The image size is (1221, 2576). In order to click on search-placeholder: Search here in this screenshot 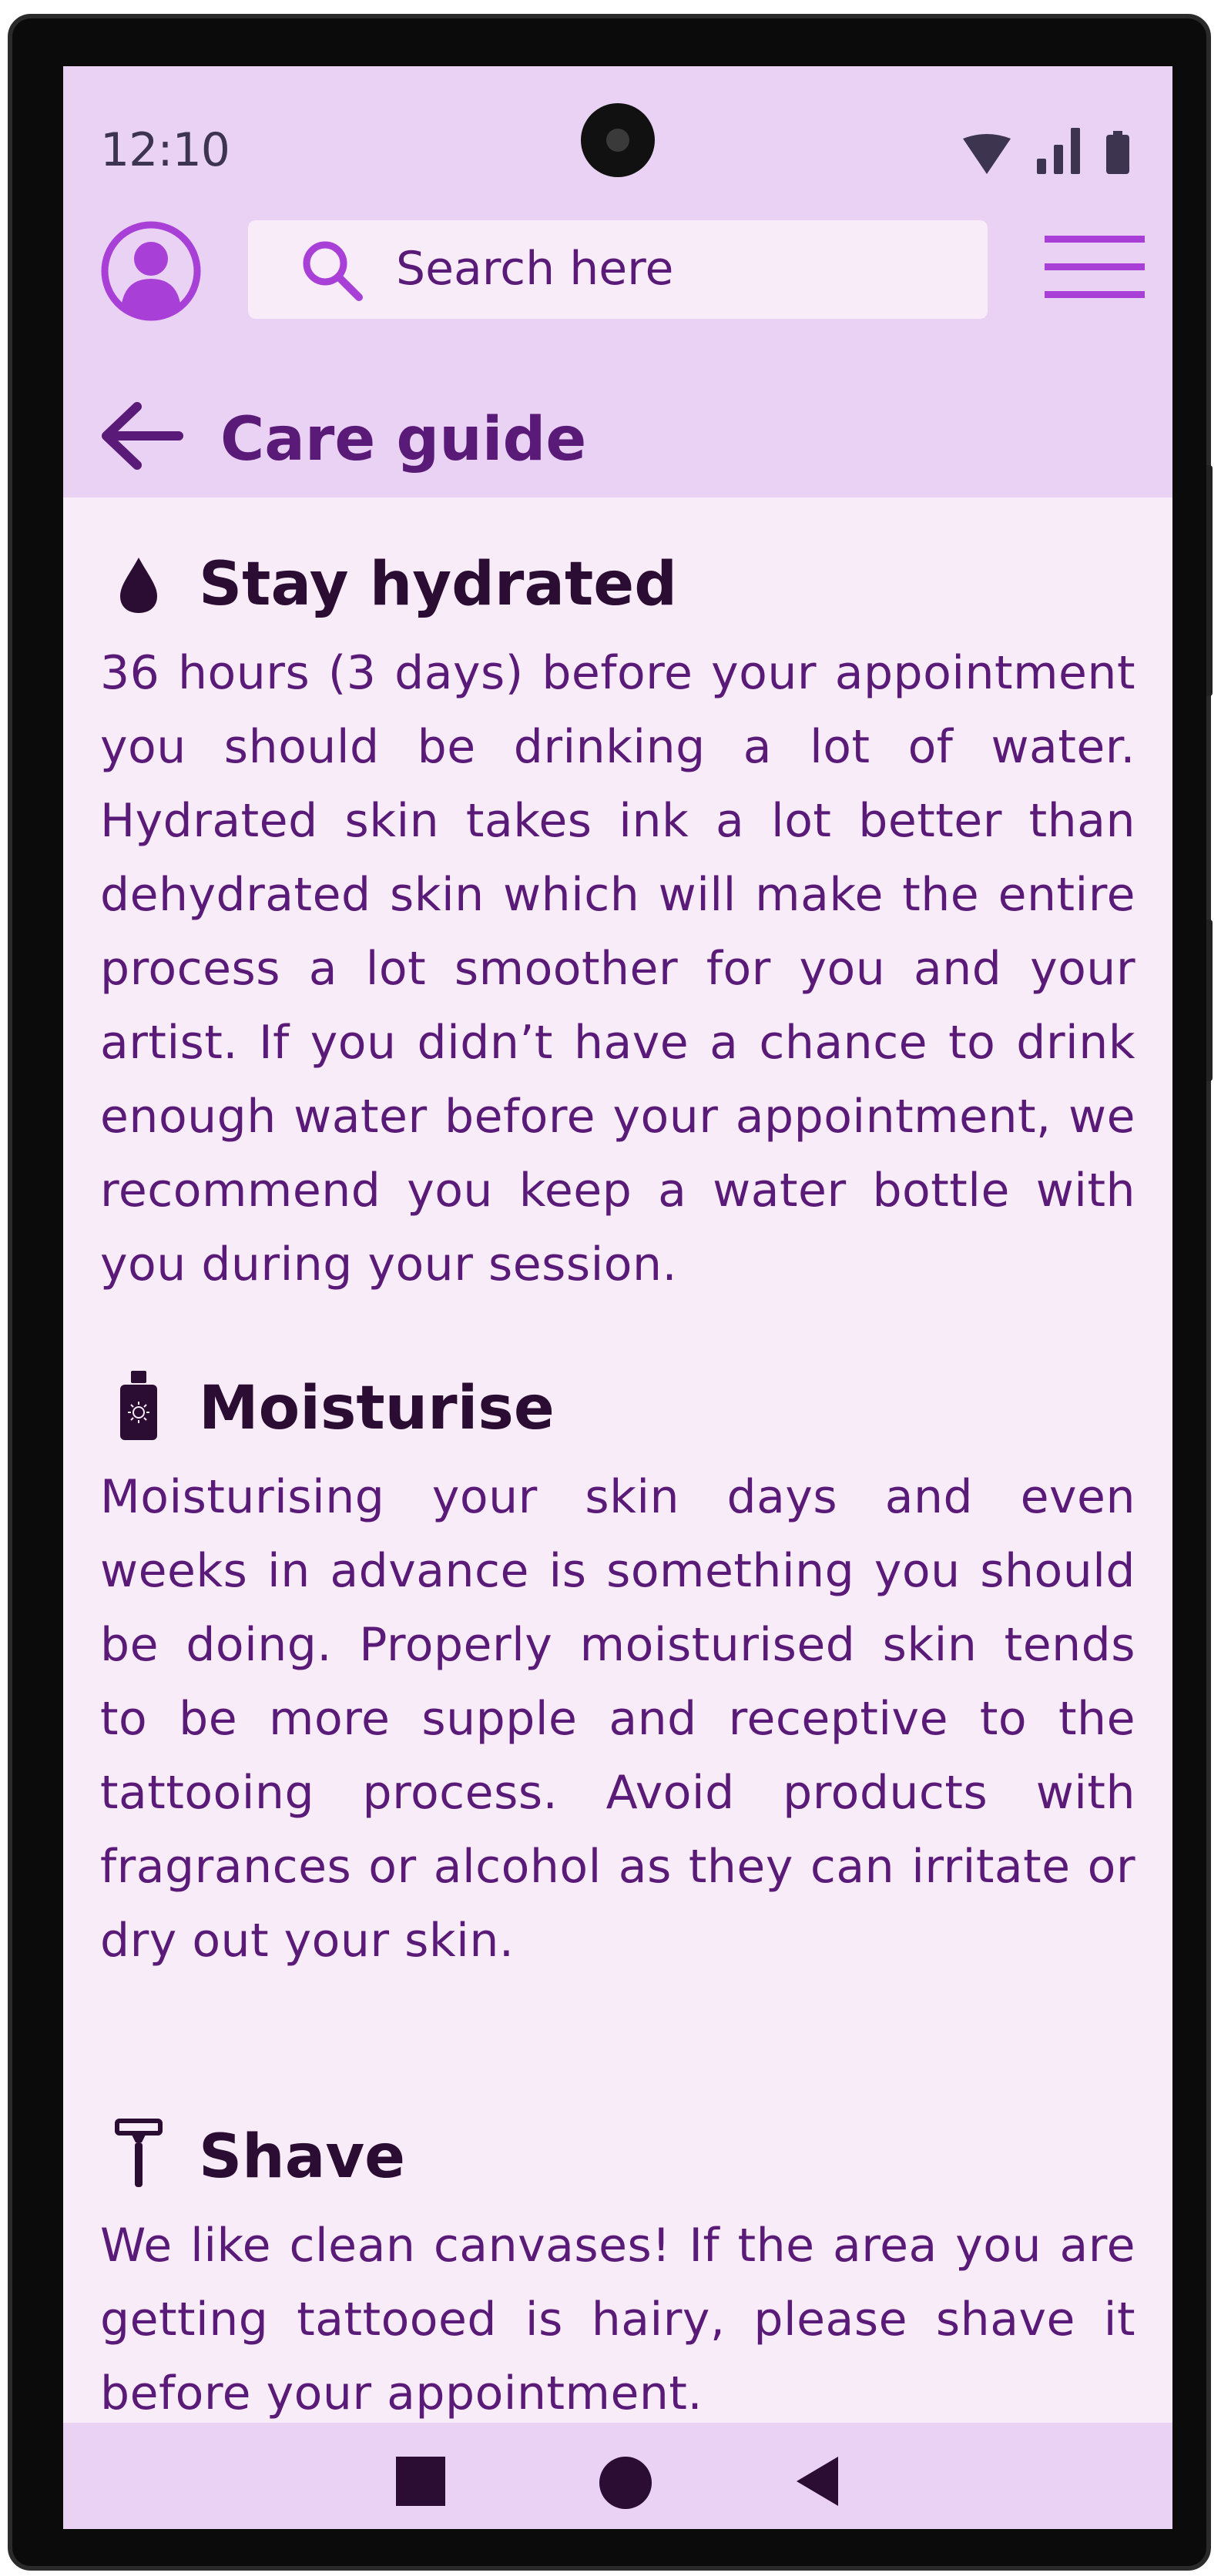, I will do `click(535, 269)`.